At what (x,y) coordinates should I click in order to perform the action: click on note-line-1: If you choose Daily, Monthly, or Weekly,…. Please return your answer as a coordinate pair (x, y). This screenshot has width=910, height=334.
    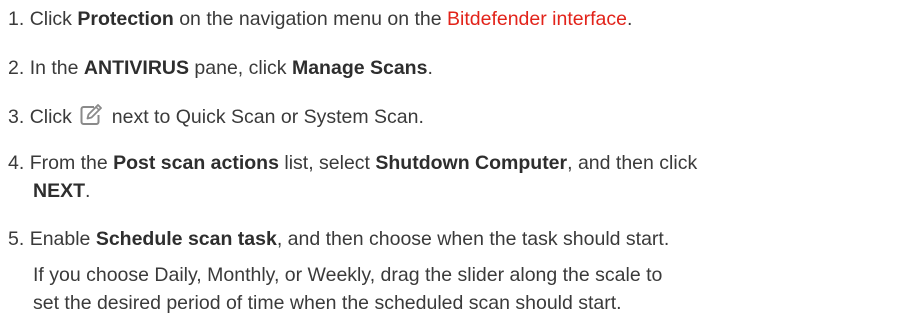
    Looking at the image, I should click on (348, 275).